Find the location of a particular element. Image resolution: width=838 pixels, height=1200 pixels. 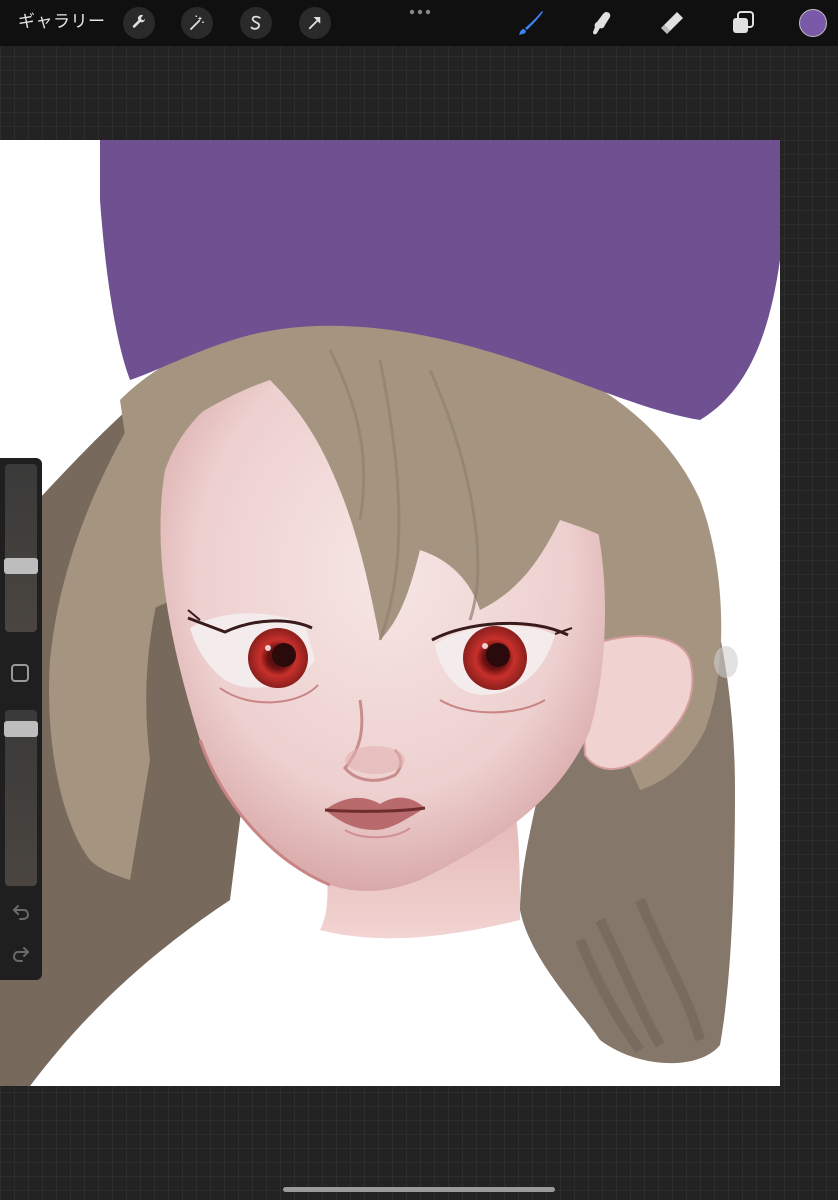

eraser-tool-button is located at coordinates (672, 23).